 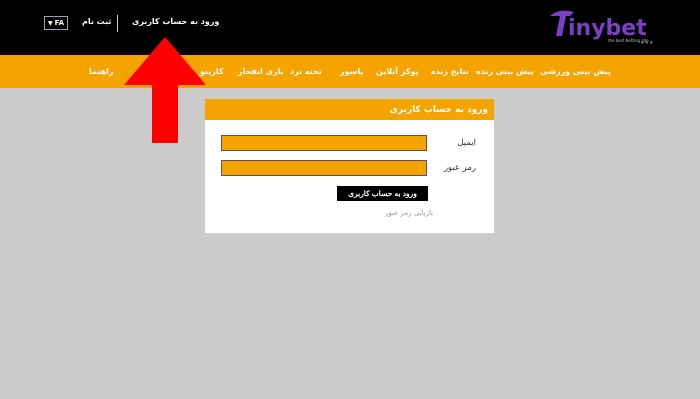 I want to click on caret-down-icon: ▼, so click(x=50, y=23).